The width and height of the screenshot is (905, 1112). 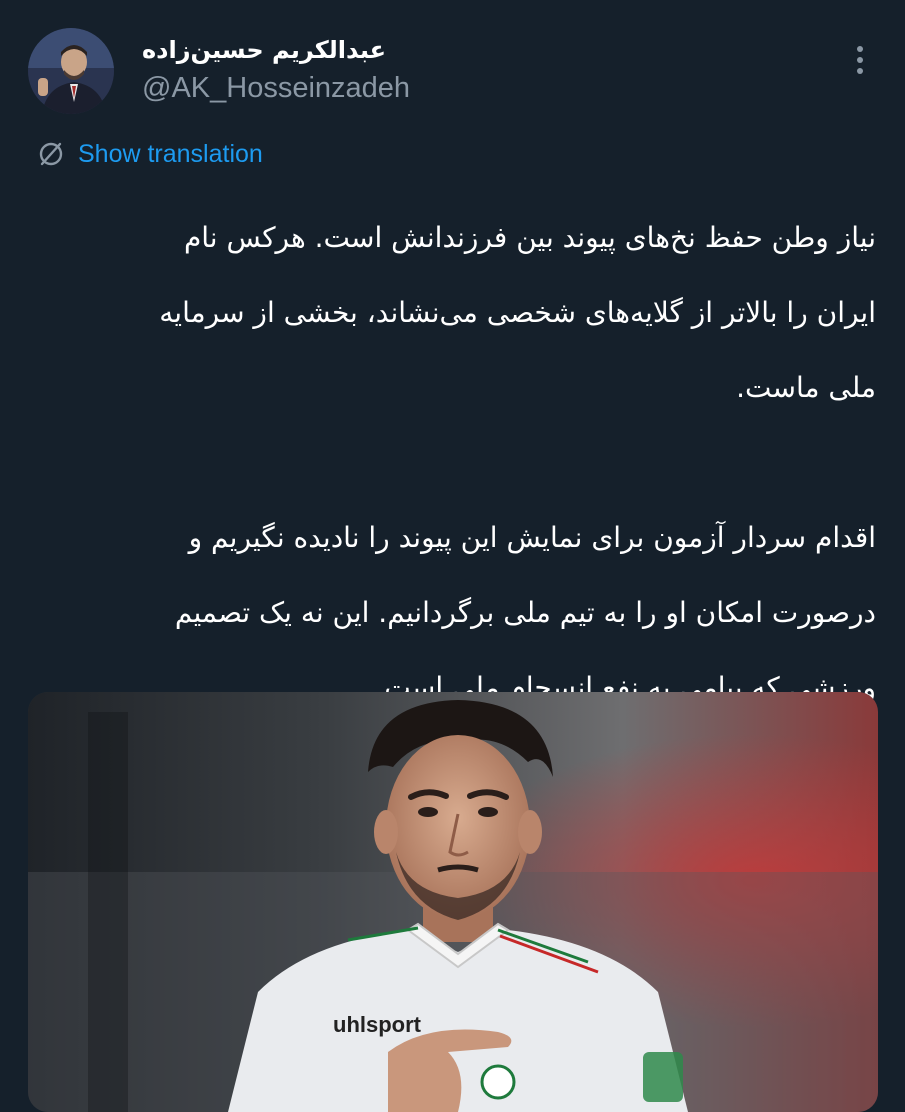 I want to click on globe-icon, so click(x=51, y=154).